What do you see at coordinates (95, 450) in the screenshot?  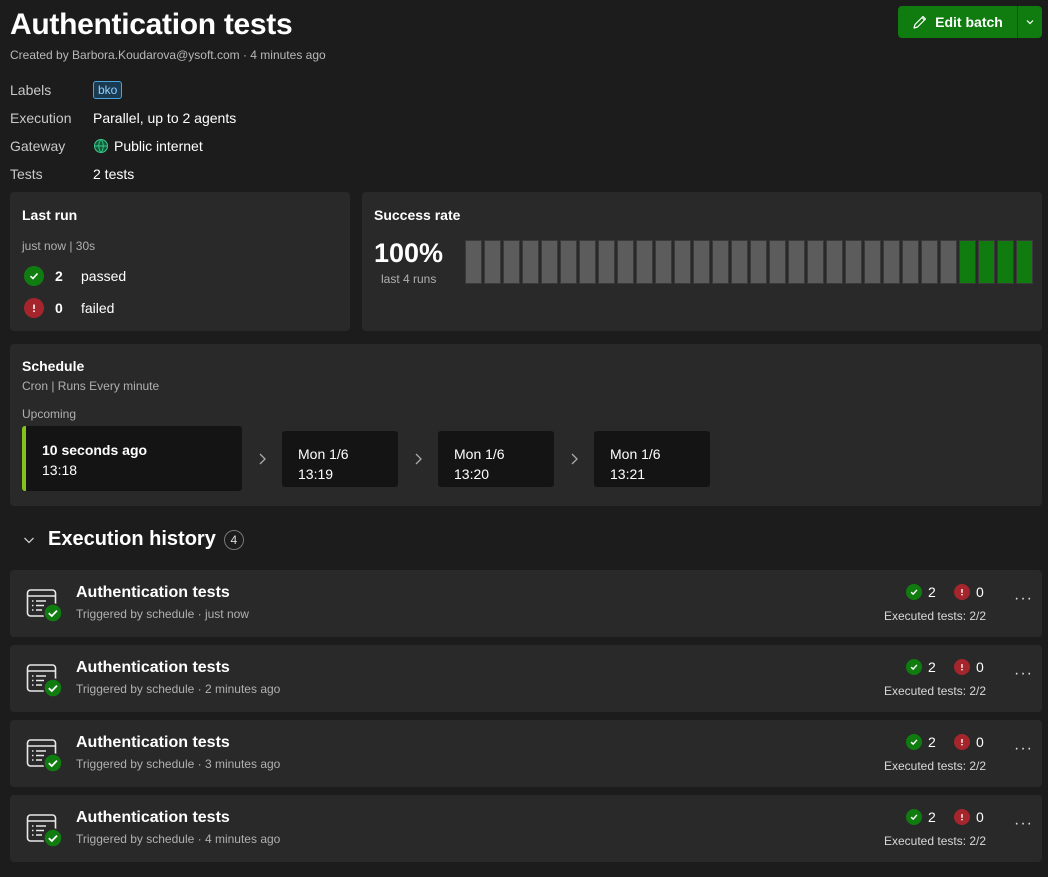 I see `upcoming-item-line1: 10 seconds ago` at bounding box center [95, 450].